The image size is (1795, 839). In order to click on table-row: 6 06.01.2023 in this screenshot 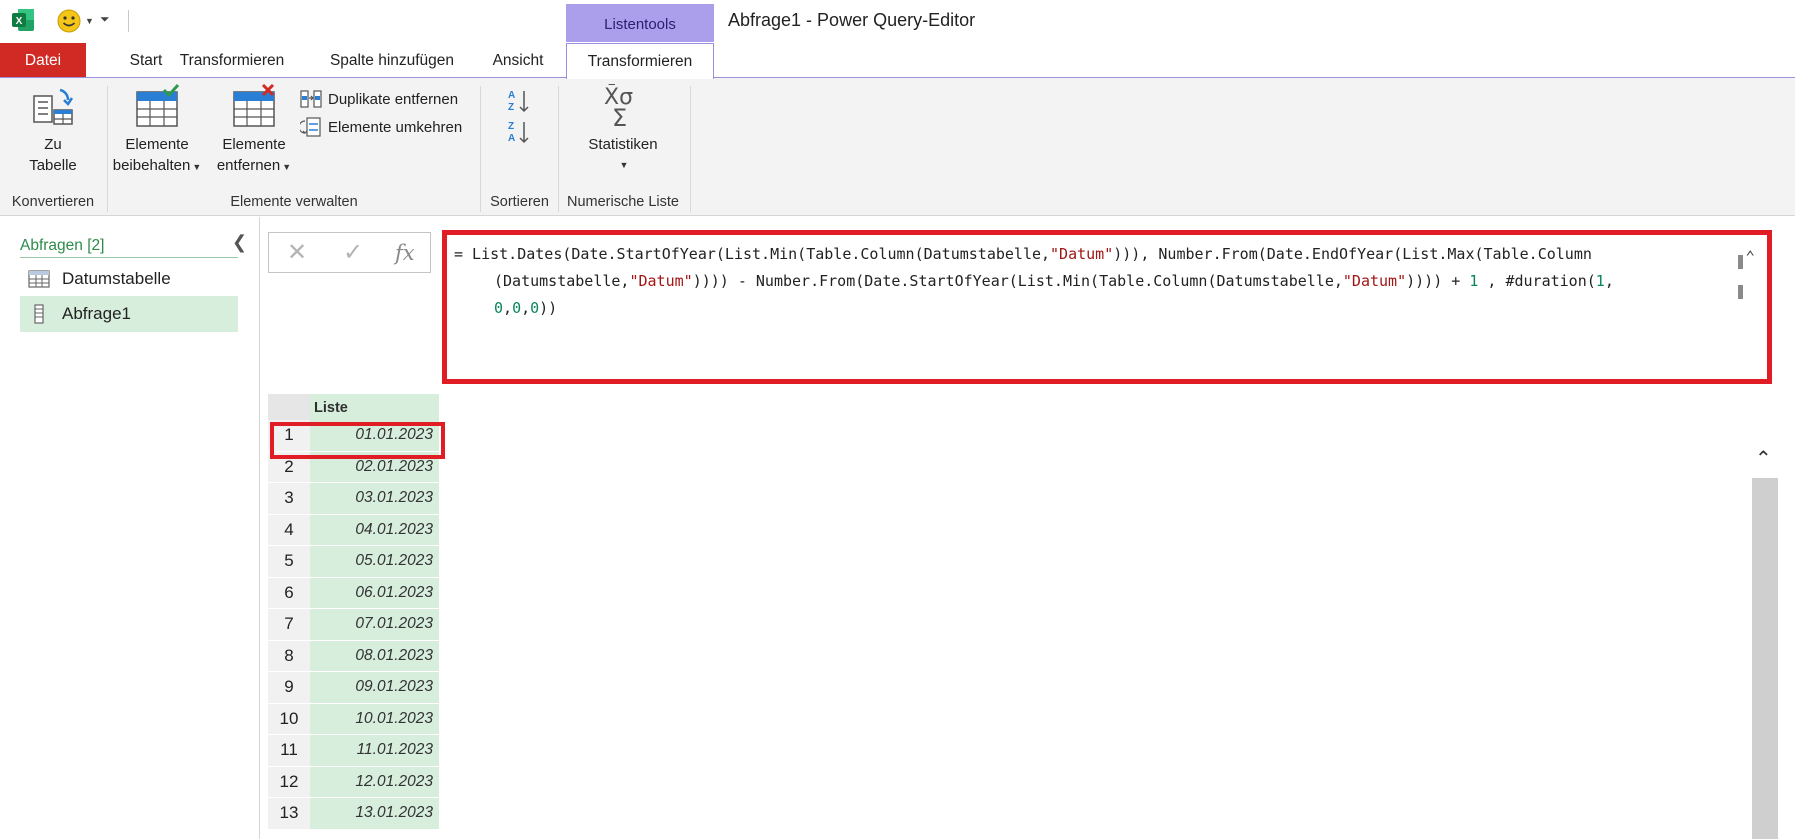, I will do `click(353, 593)`.